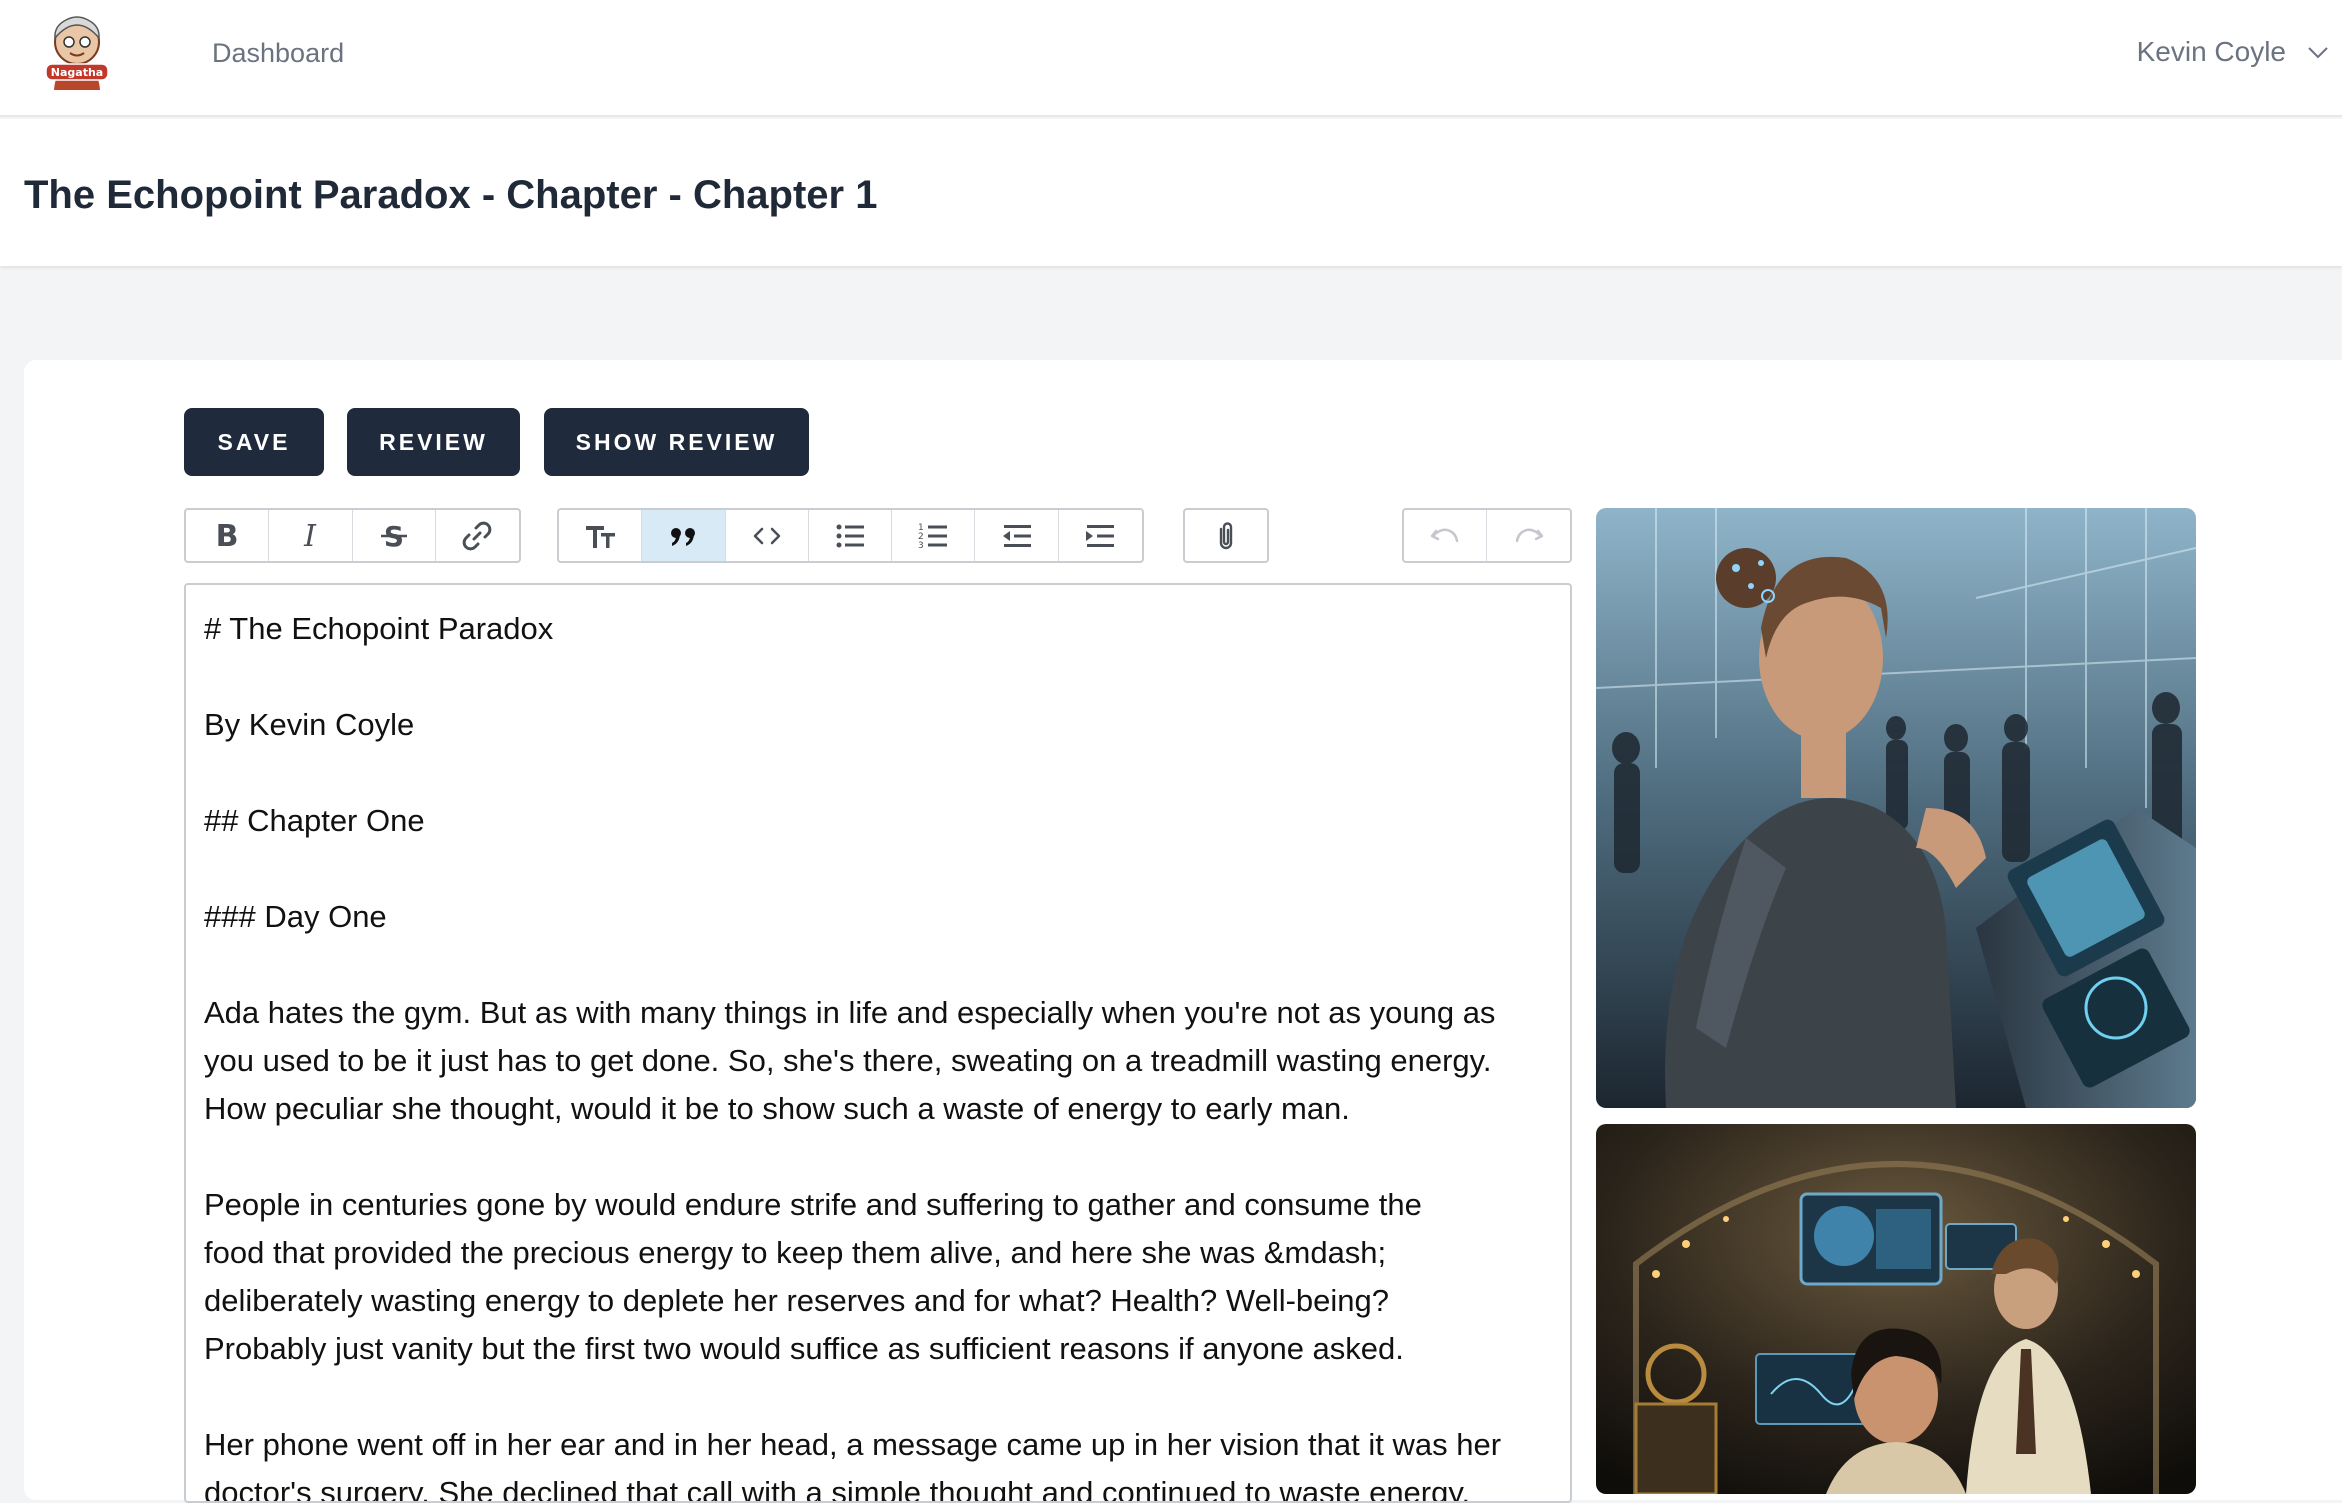  I want to click on outdent-icon, so click(1017, 535).